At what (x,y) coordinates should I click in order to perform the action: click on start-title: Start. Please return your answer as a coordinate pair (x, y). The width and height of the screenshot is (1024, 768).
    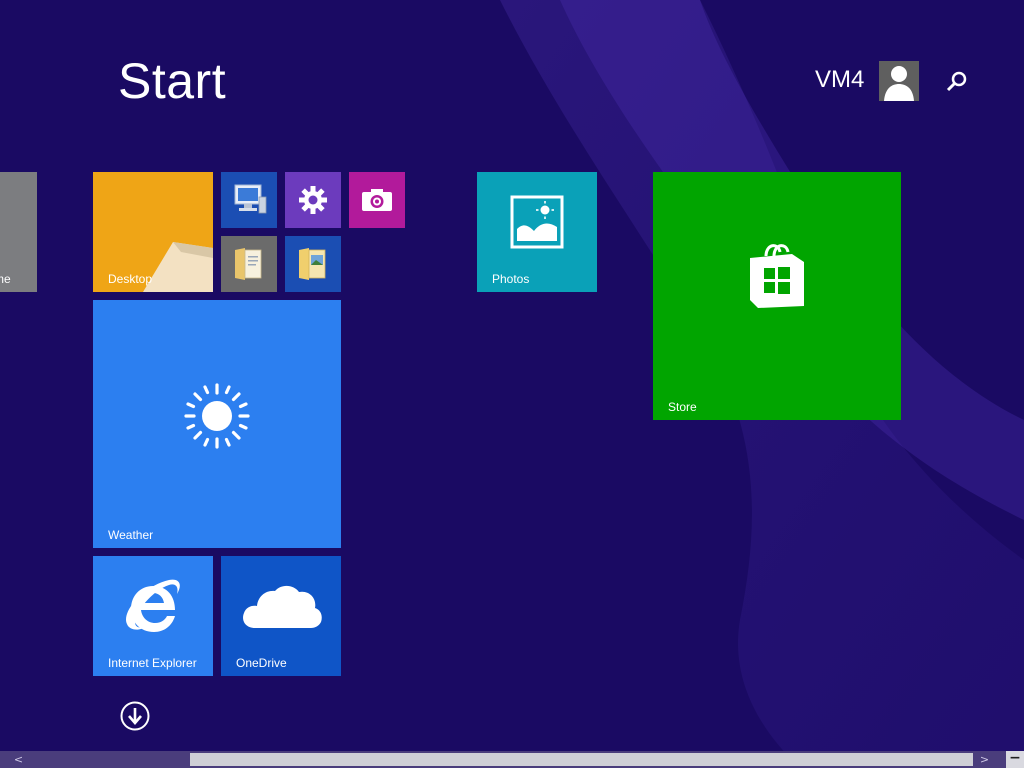
    Looking at the image, I should click on (172, 81).